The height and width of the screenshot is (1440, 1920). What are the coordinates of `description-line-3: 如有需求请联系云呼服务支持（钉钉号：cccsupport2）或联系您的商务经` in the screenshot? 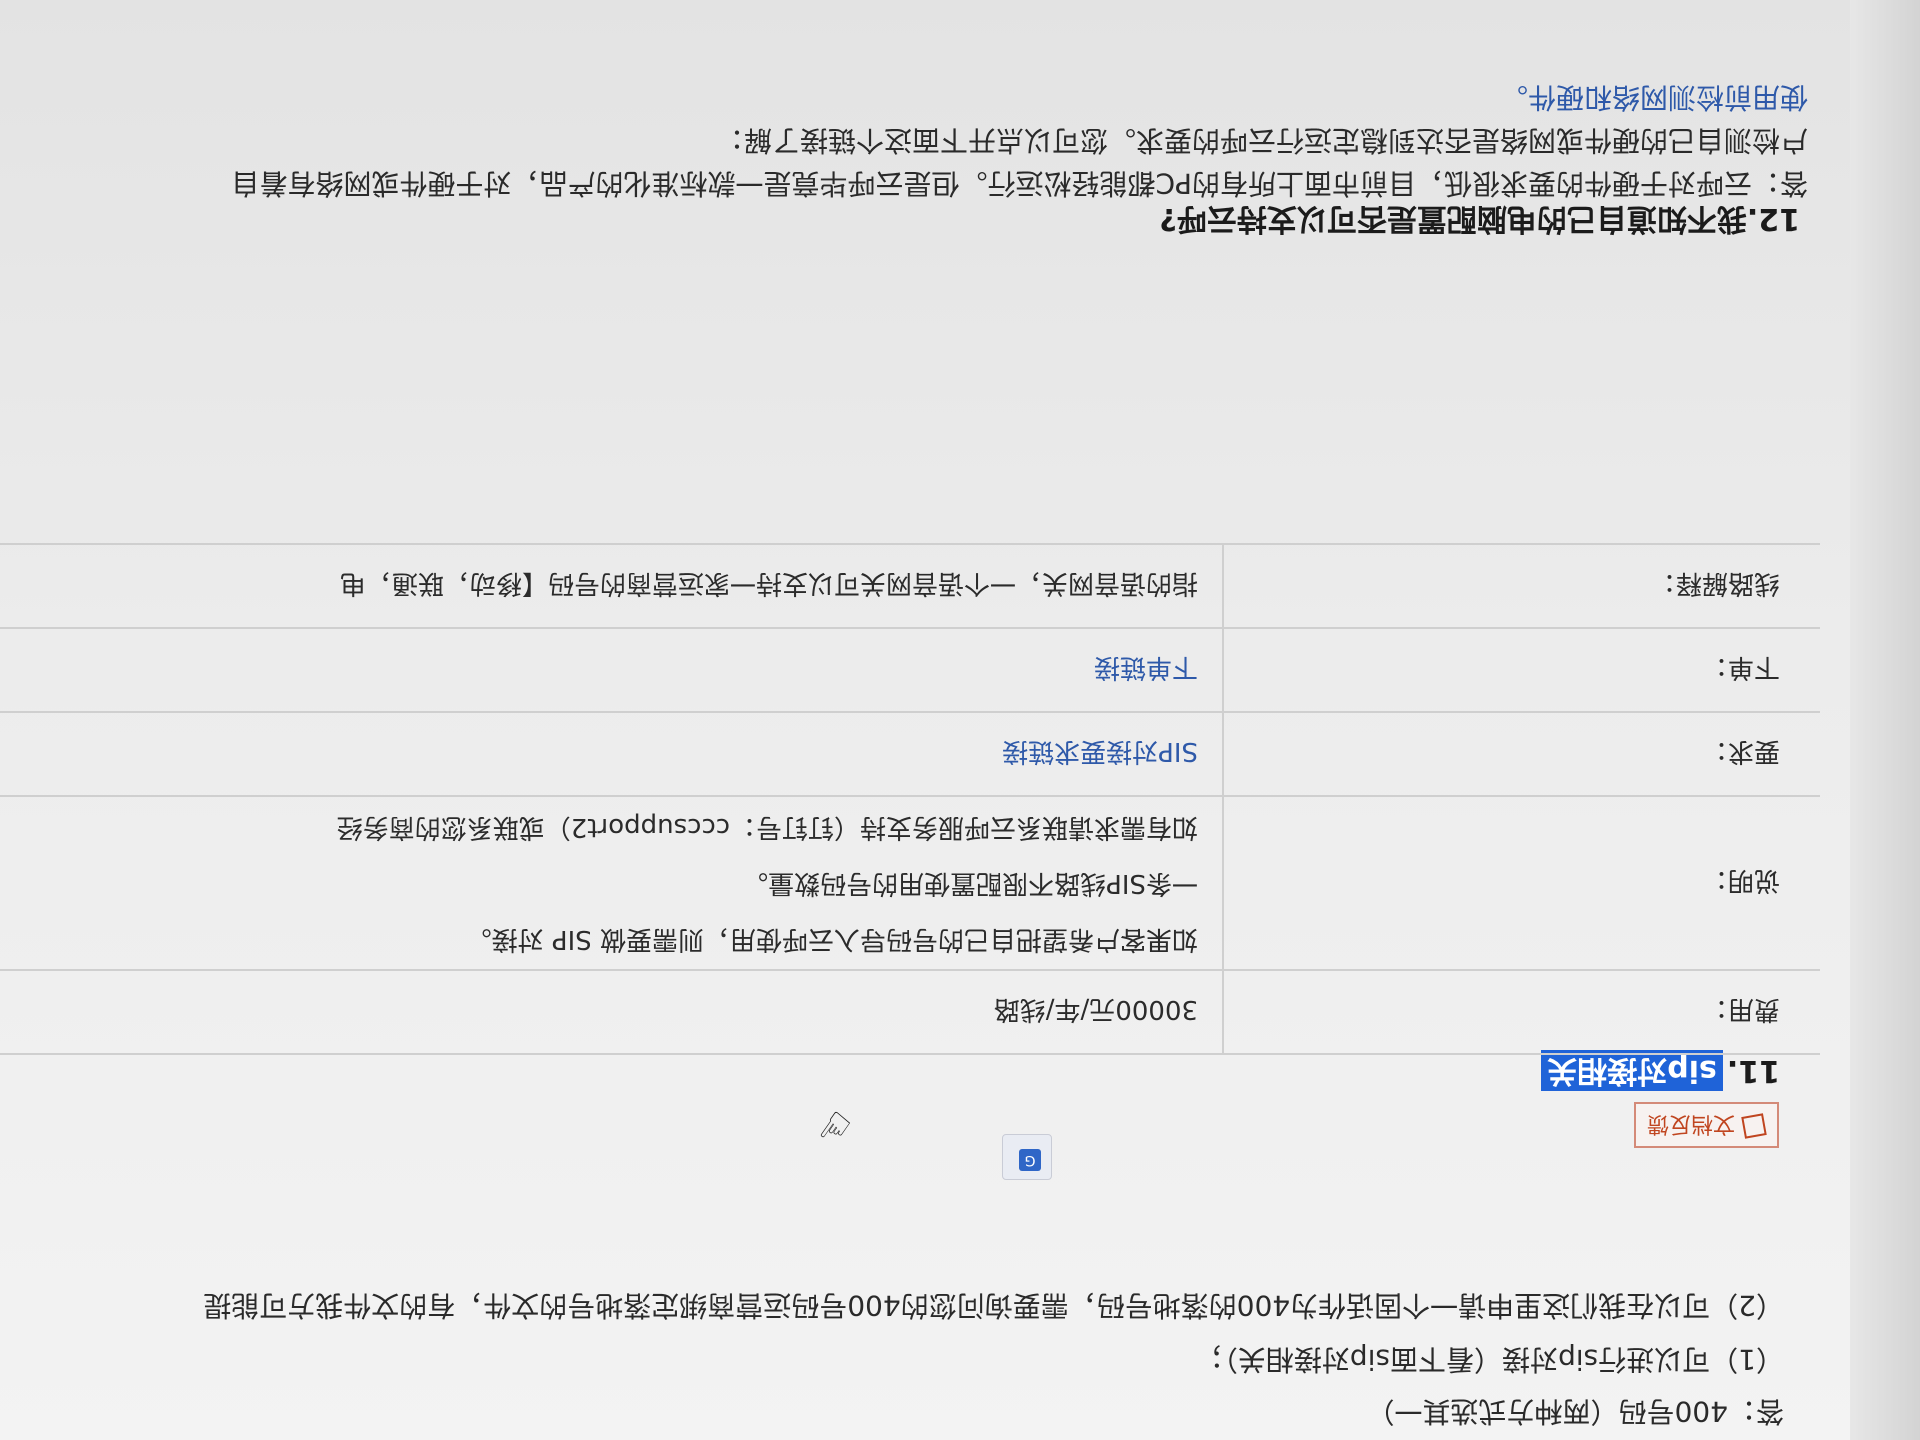 It's located at (767, 827).